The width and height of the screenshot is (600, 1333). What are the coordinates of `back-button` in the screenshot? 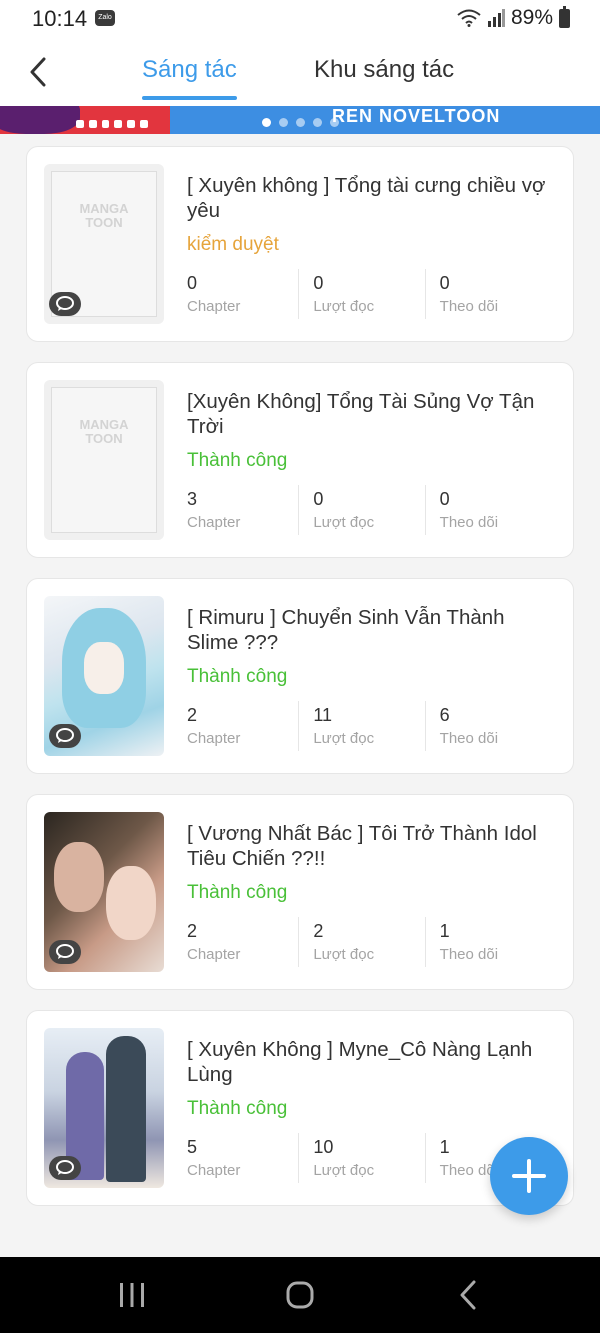 It's located at (38, 72).